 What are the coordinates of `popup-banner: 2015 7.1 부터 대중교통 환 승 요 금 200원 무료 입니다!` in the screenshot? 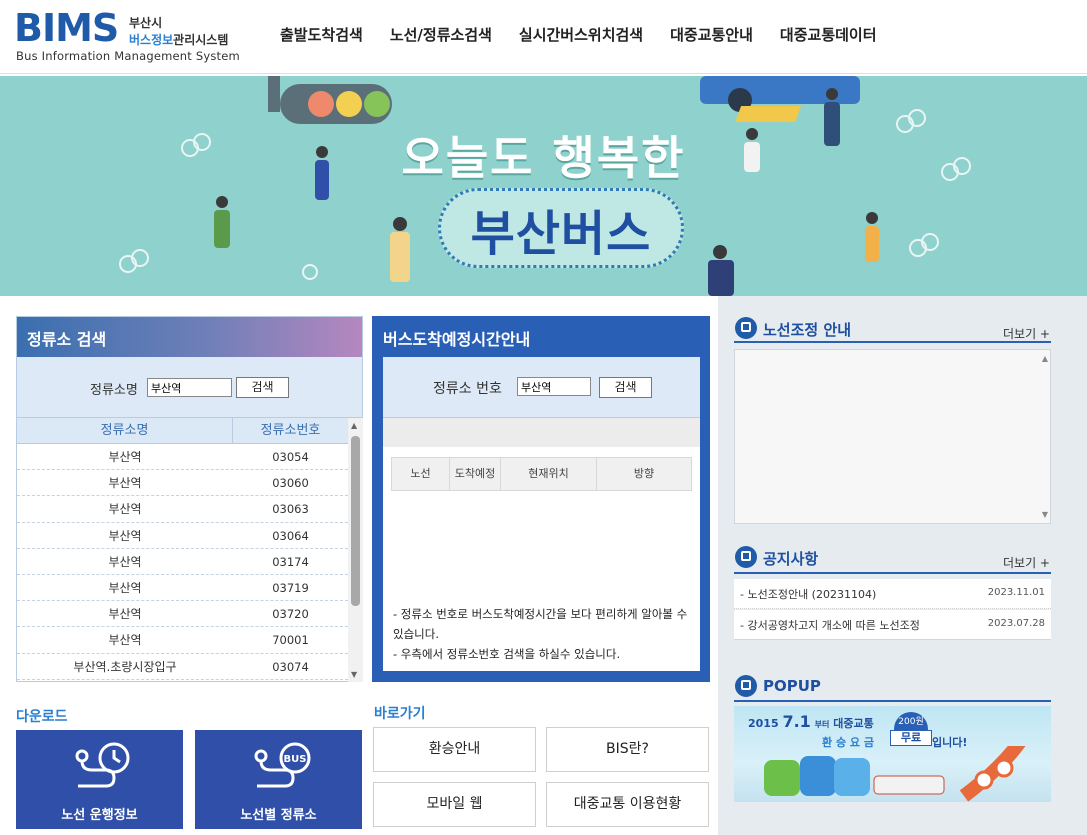 It's located at (892, 754).